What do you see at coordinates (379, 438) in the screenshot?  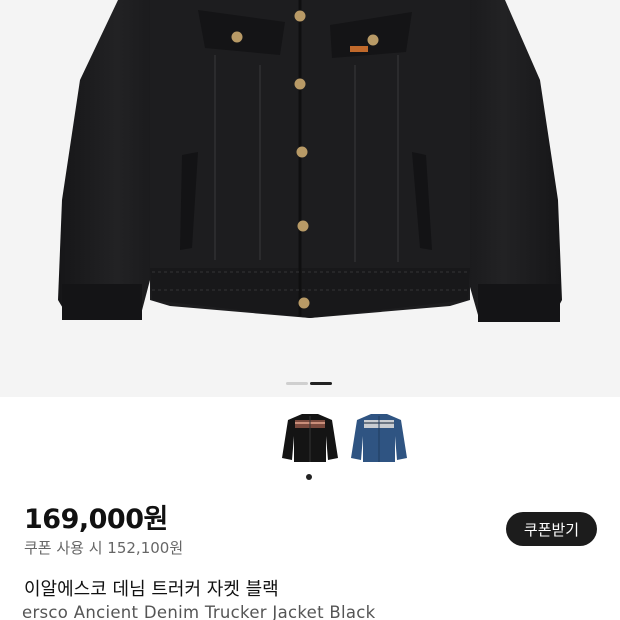 I see `blue-jacket-thumbnail` at bounding box center [379, 438].